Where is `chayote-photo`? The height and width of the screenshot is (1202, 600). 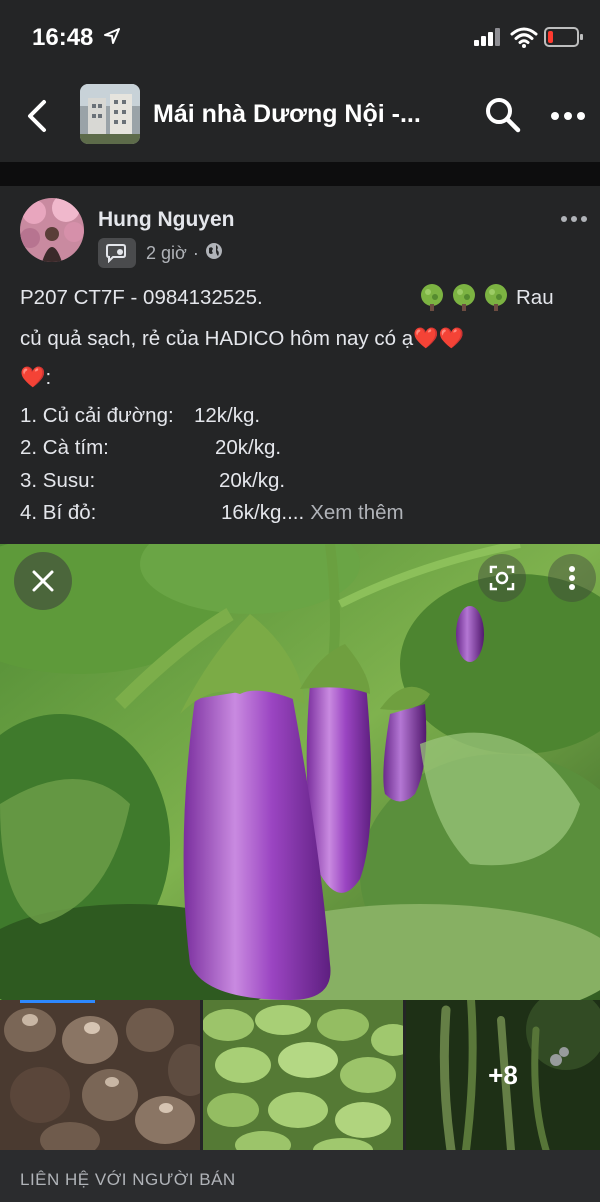 chayote-photo is located at coordinates (303, 1075).